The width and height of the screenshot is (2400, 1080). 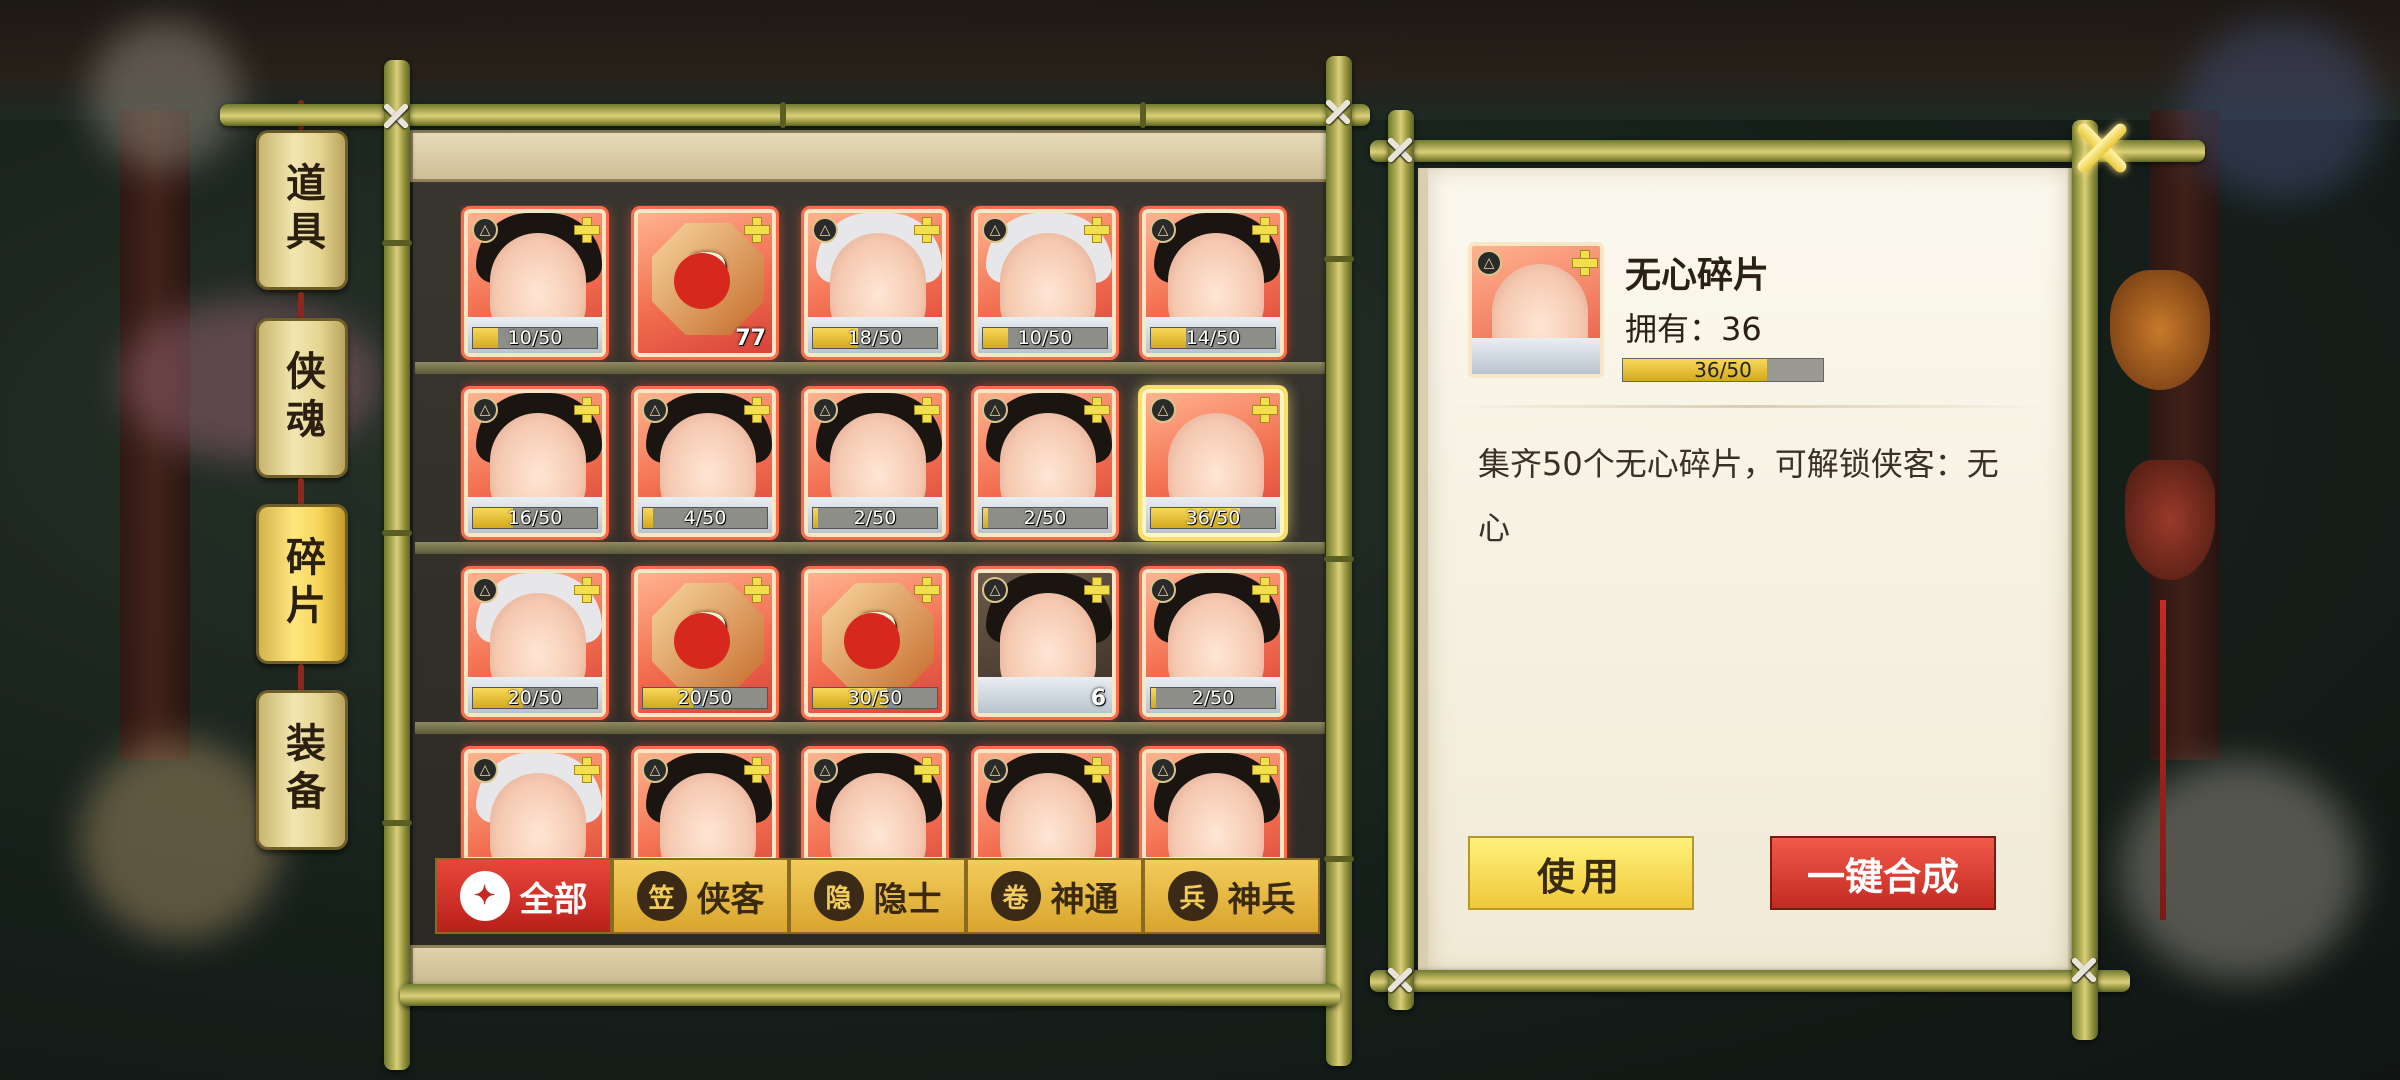 What do you see at coordinates (1045, 643) in the screenshot?
I see `hero-fragment-card: △ 6` at bounding box center [1045, 643].